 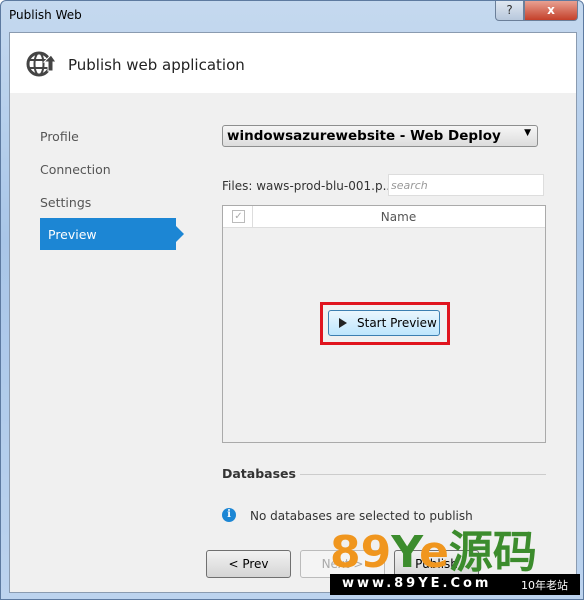 I want to click on column-name-header: Name, so click(x=398, y=217).